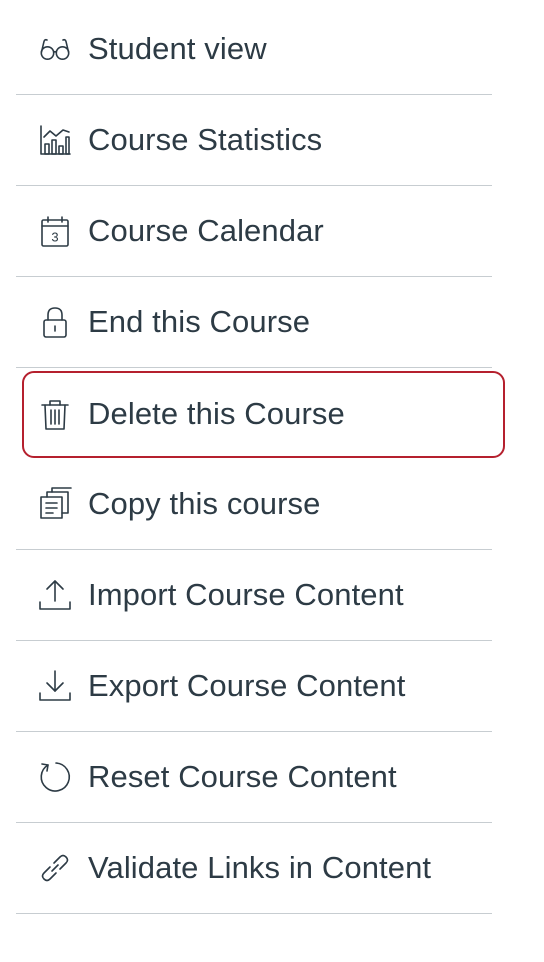  I want to click on reset-course-content-button: Reset Course Content, so click(254, 777).